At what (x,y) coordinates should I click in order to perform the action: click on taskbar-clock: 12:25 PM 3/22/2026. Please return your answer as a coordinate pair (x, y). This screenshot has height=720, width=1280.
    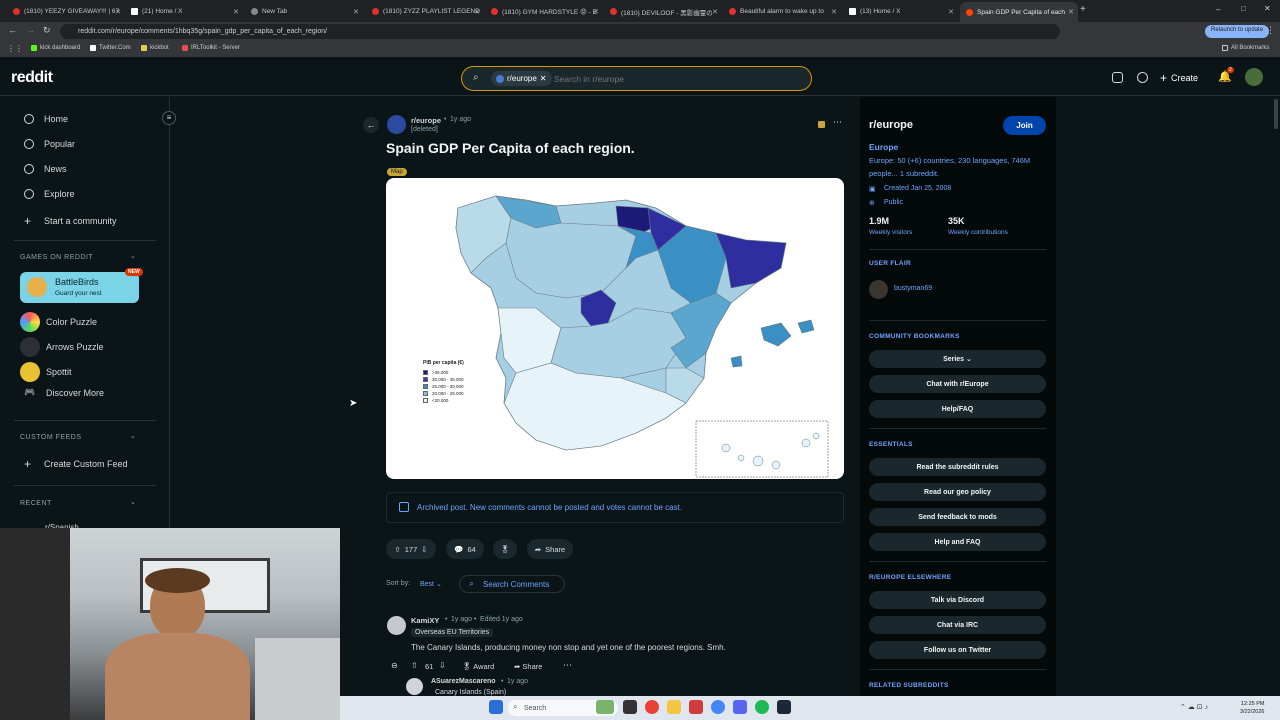
    Looking at the image, I should click on (1252, 708).